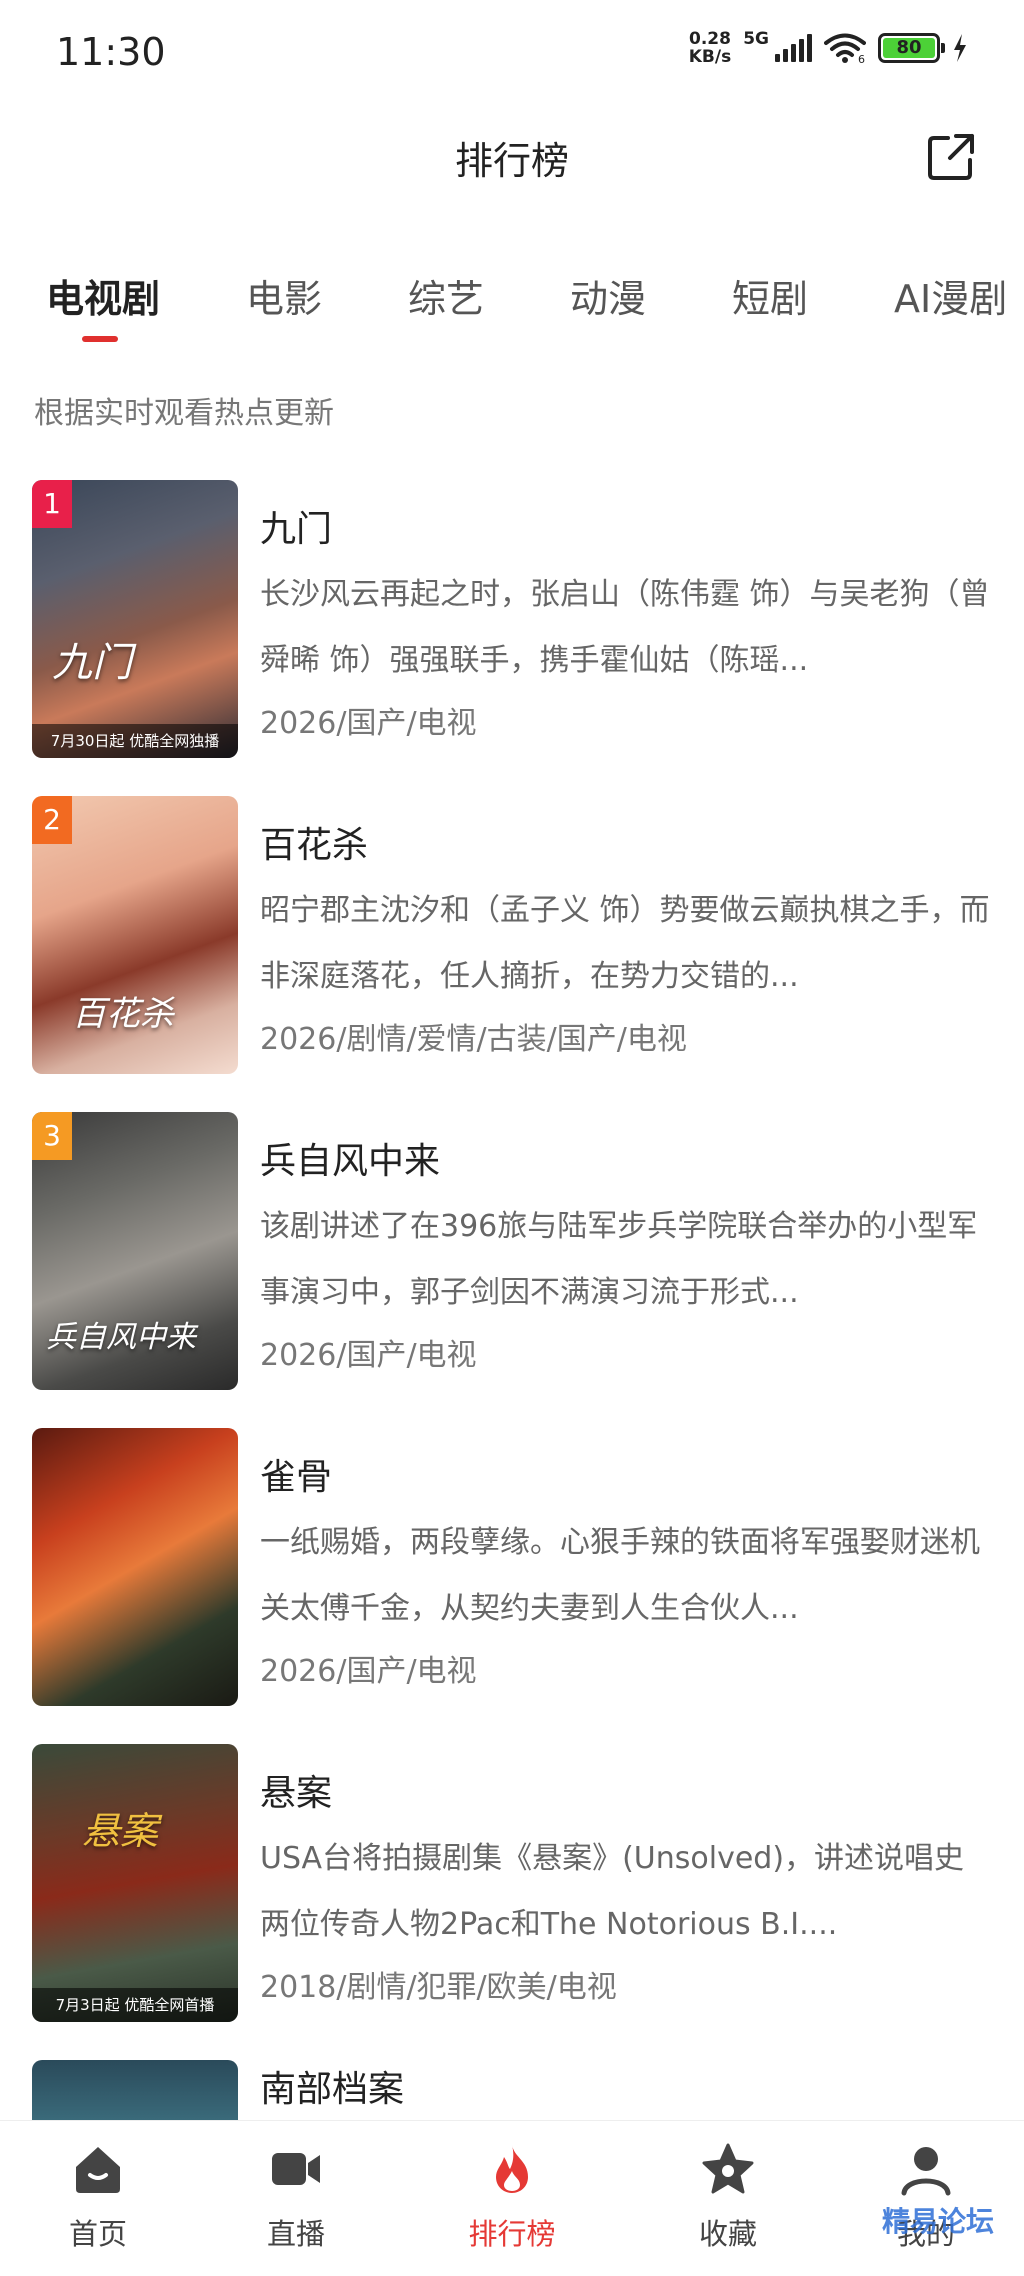  What do you see at coordinates (793, 48) in the screenshot?
I see `signal-icon` at bounding box center [793, 48].